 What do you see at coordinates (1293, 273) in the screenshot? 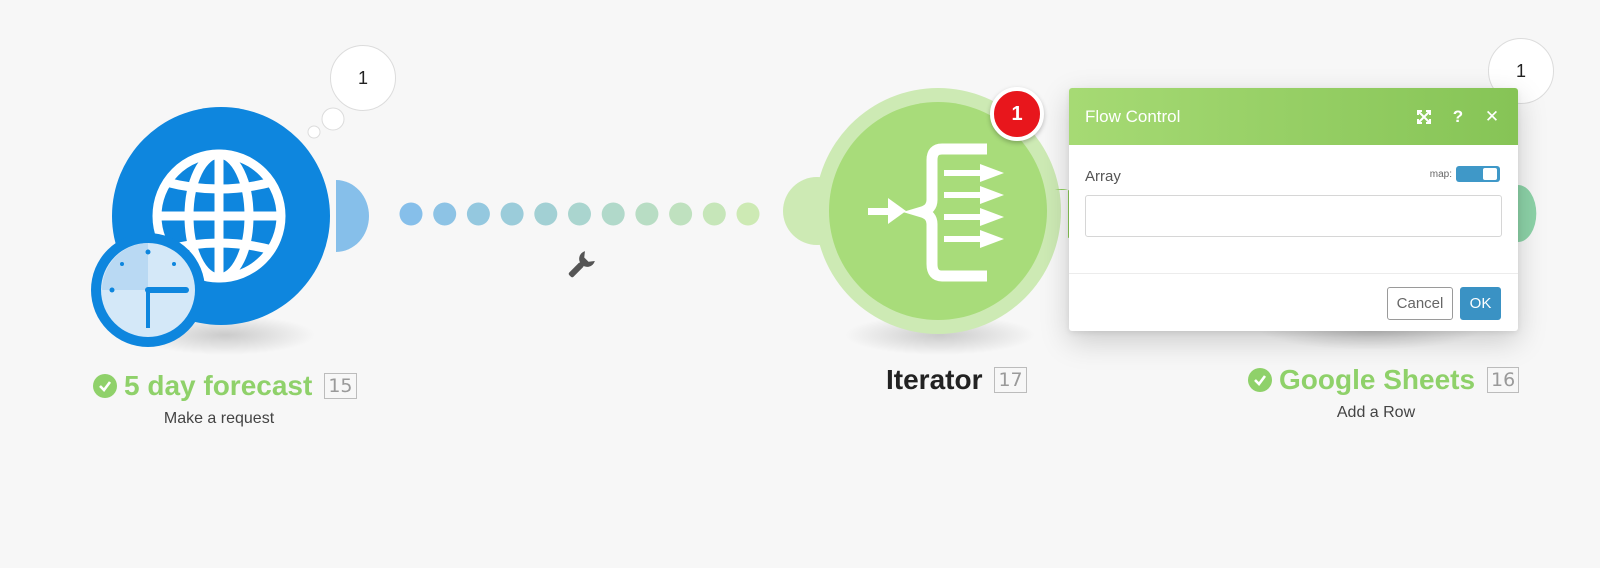
I see `dialog-footer-divider` at bounding box center [1293, 273].